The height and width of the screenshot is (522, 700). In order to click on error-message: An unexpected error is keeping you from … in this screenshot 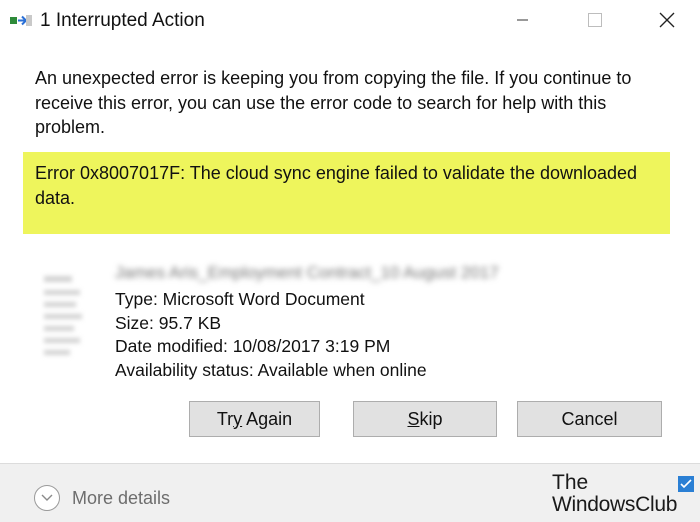, I will do `click(333, 102)`.